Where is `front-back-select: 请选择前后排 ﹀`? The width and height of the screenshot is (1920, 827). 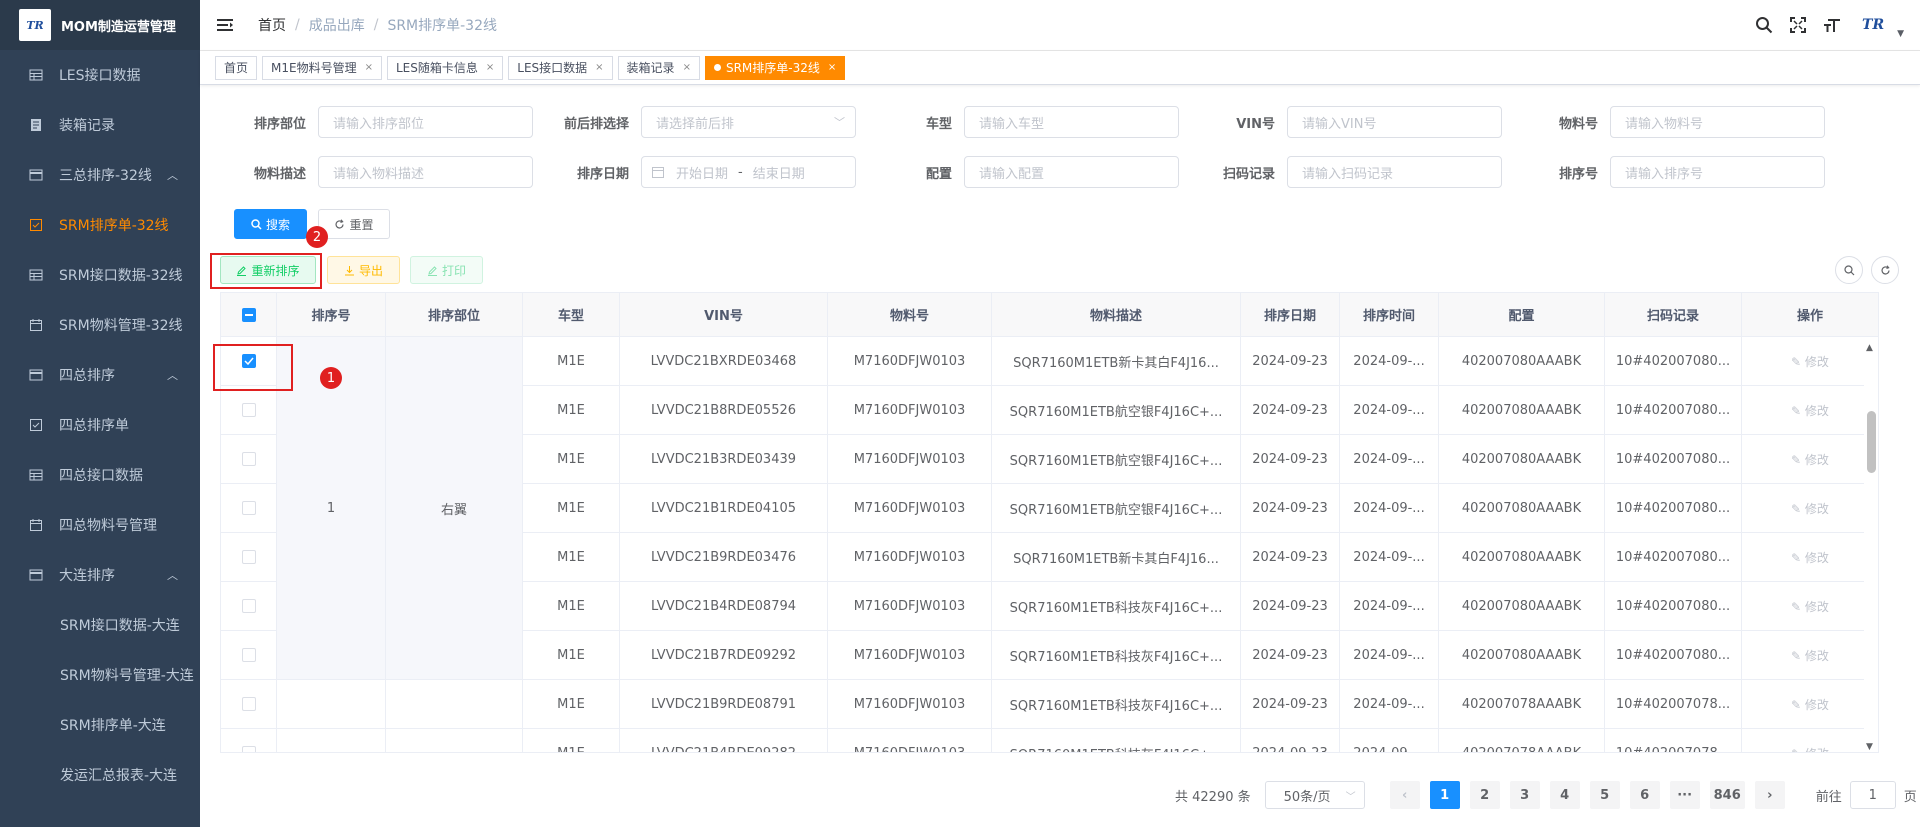
front-back-select: 请选择前后排 ﹀ is located at coordinates (748, 122).